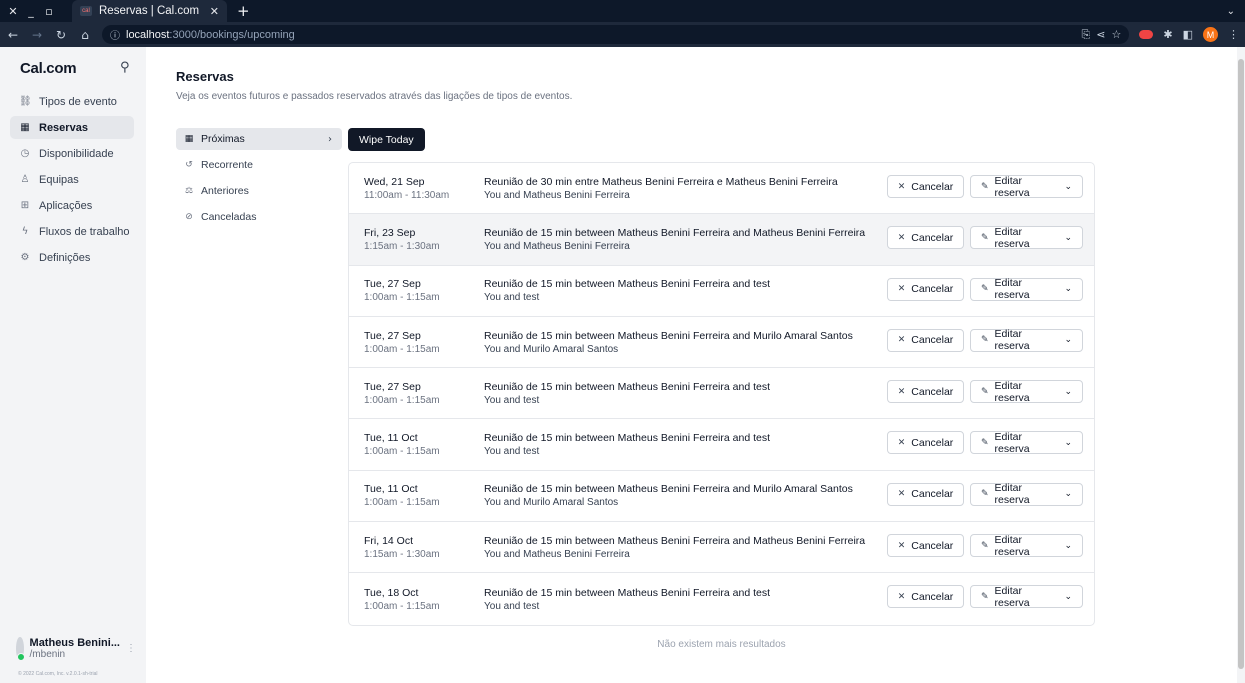  Describe the element at coordinates (232, 34) in the screenshot. I see `url-path: :3000/bookings/upcoming` at that location.